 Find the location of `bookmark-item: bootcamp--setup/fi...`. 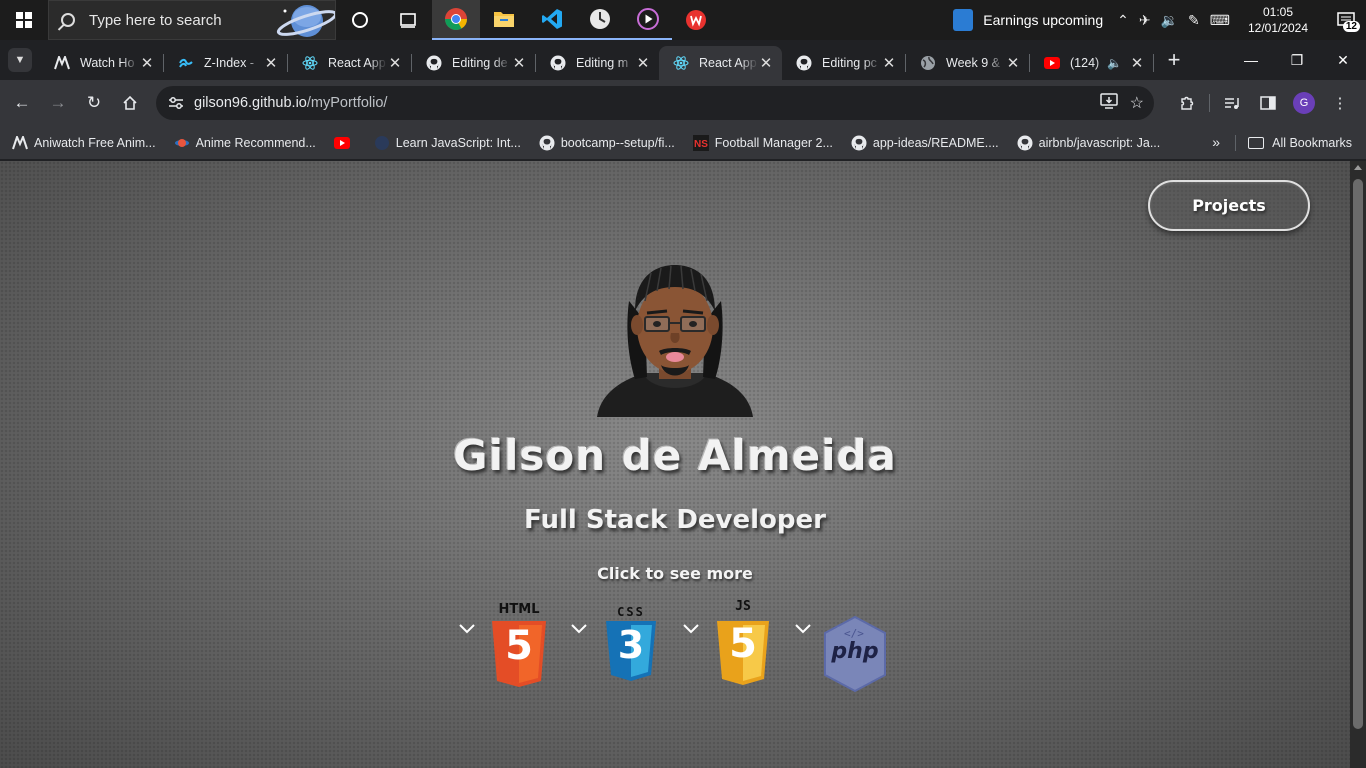

bookmark-item: bootcamp--setup/fi... is located at coordinates (607, 143).